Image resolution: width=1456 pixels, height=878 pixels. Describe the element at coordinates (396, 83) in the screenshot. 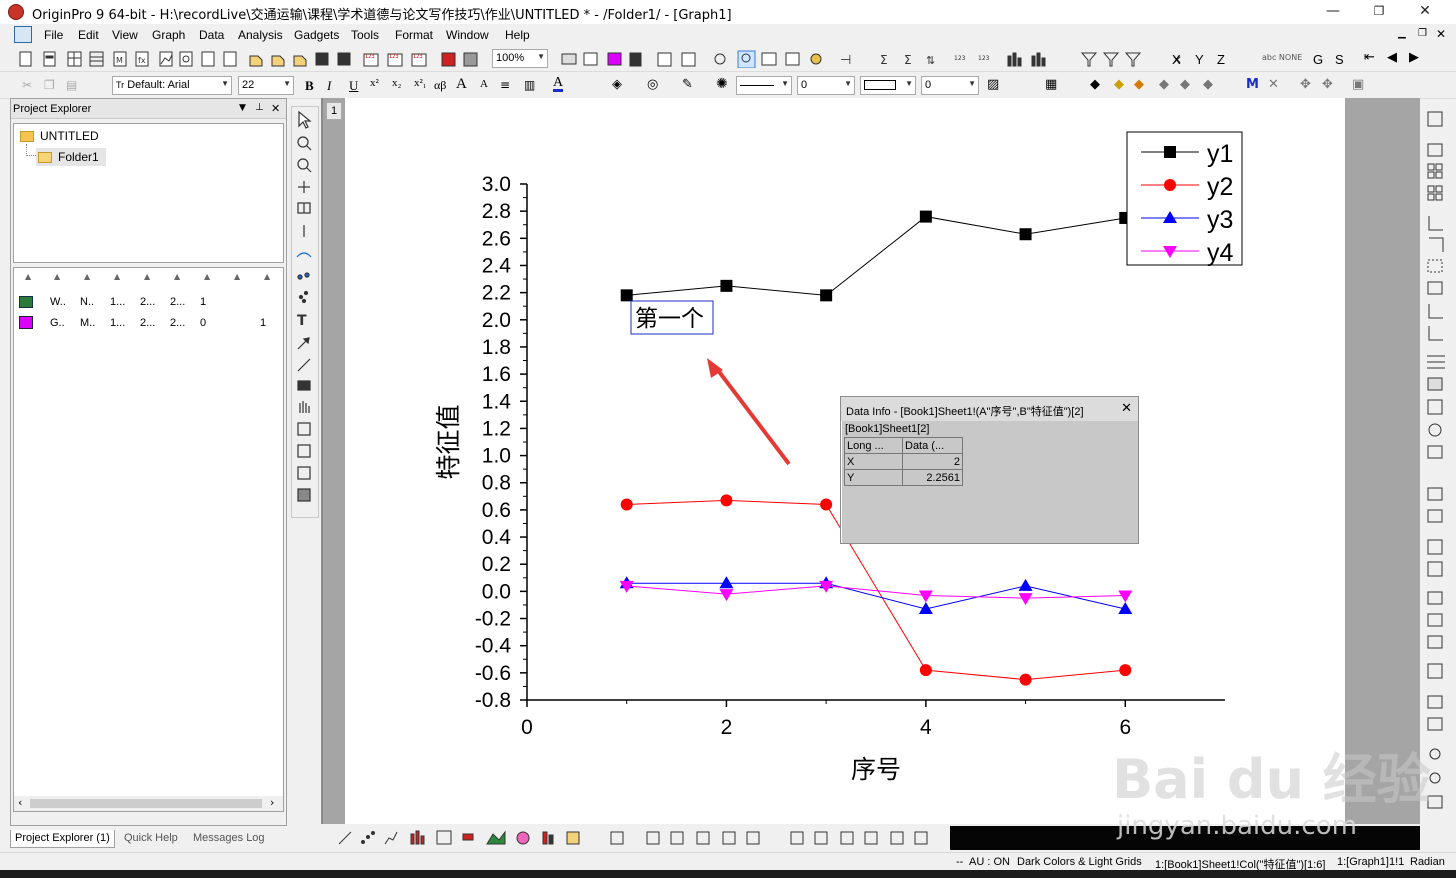

I see `subscript-icon: x₂` at that location.